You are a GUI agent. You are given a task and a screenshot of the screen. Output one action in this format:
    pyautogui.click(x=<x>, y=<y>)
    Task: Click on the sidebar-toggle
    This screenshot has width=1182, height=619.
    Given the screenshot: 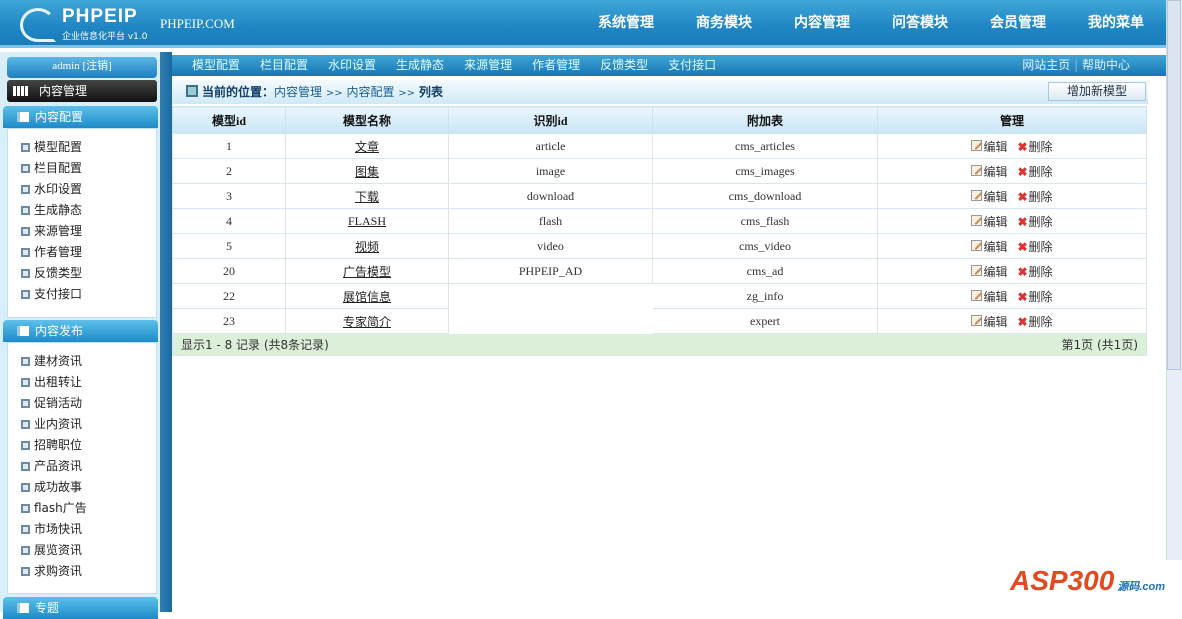 What is the action you would take?
    pyautogui.click(x=166, y=332)
    